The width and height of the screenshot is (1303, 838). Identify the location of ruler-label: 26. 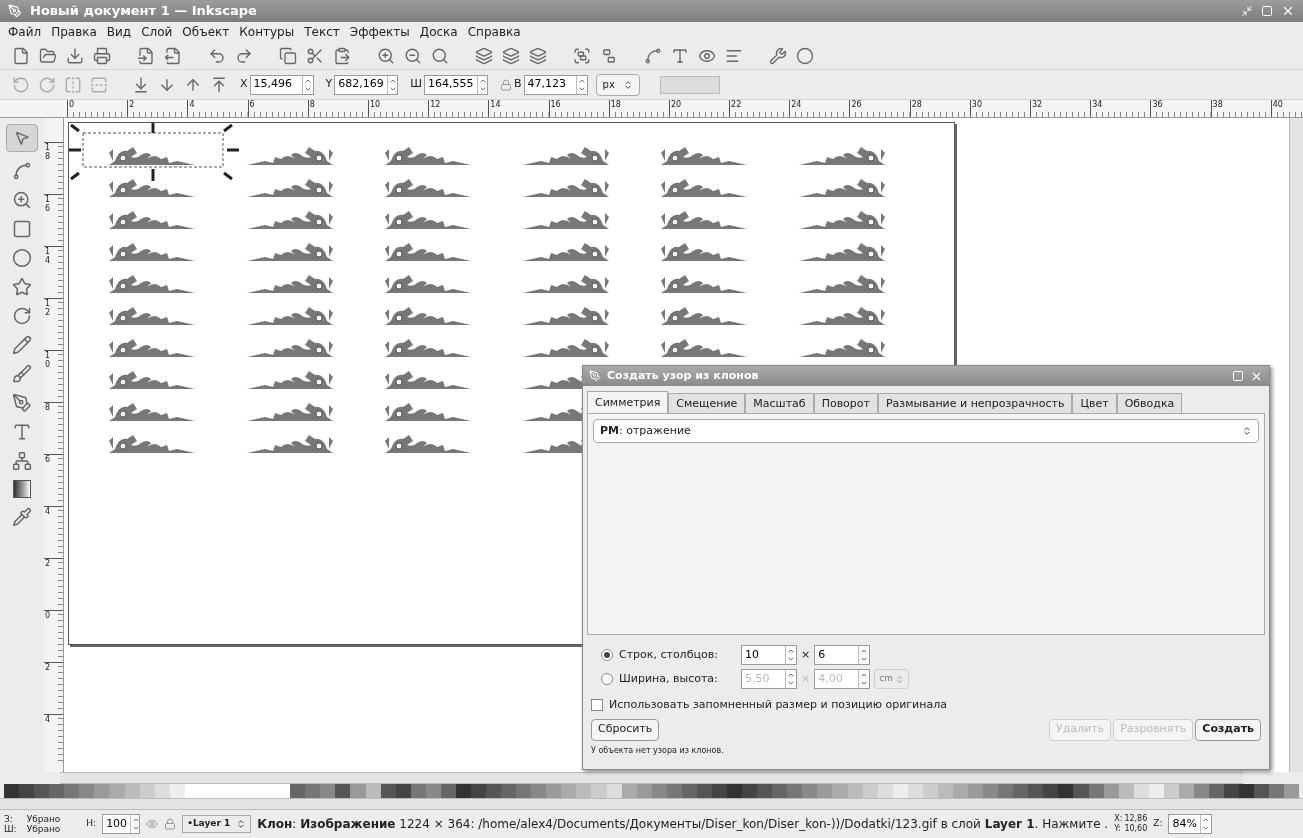
(856, 105).